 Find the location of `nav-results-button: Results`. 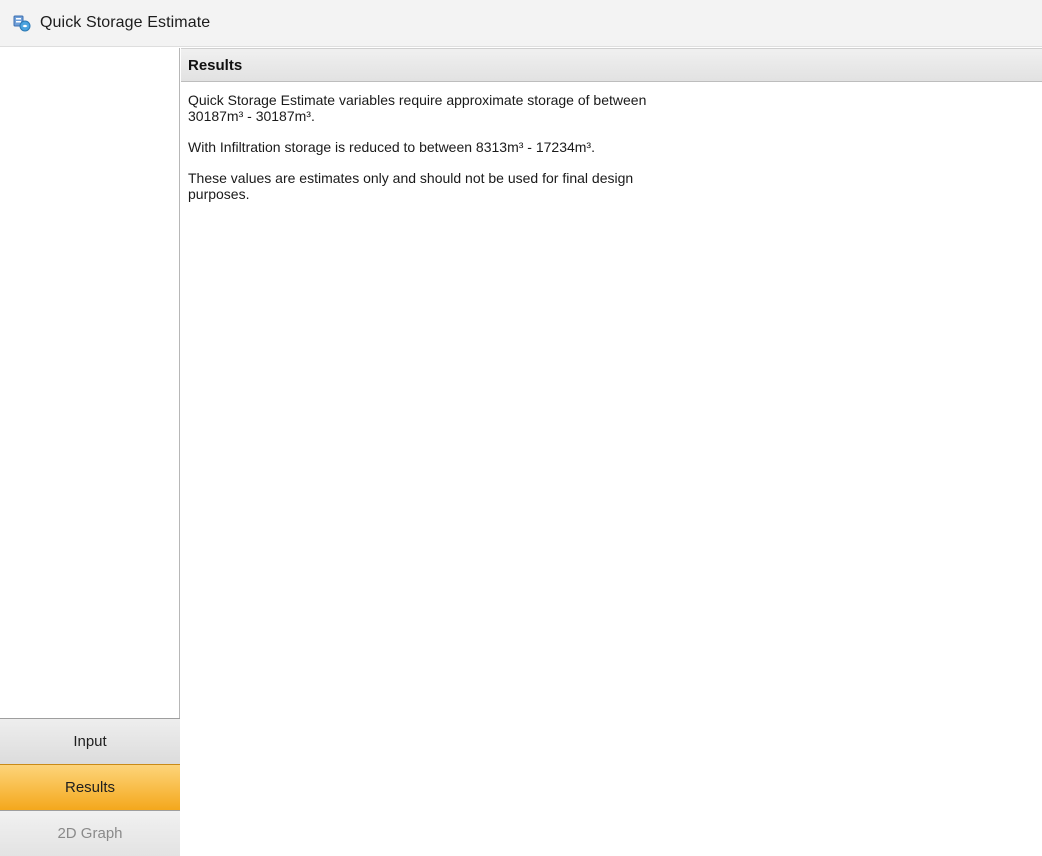

nav-results-button: Results is located at coordinates (90, 787).